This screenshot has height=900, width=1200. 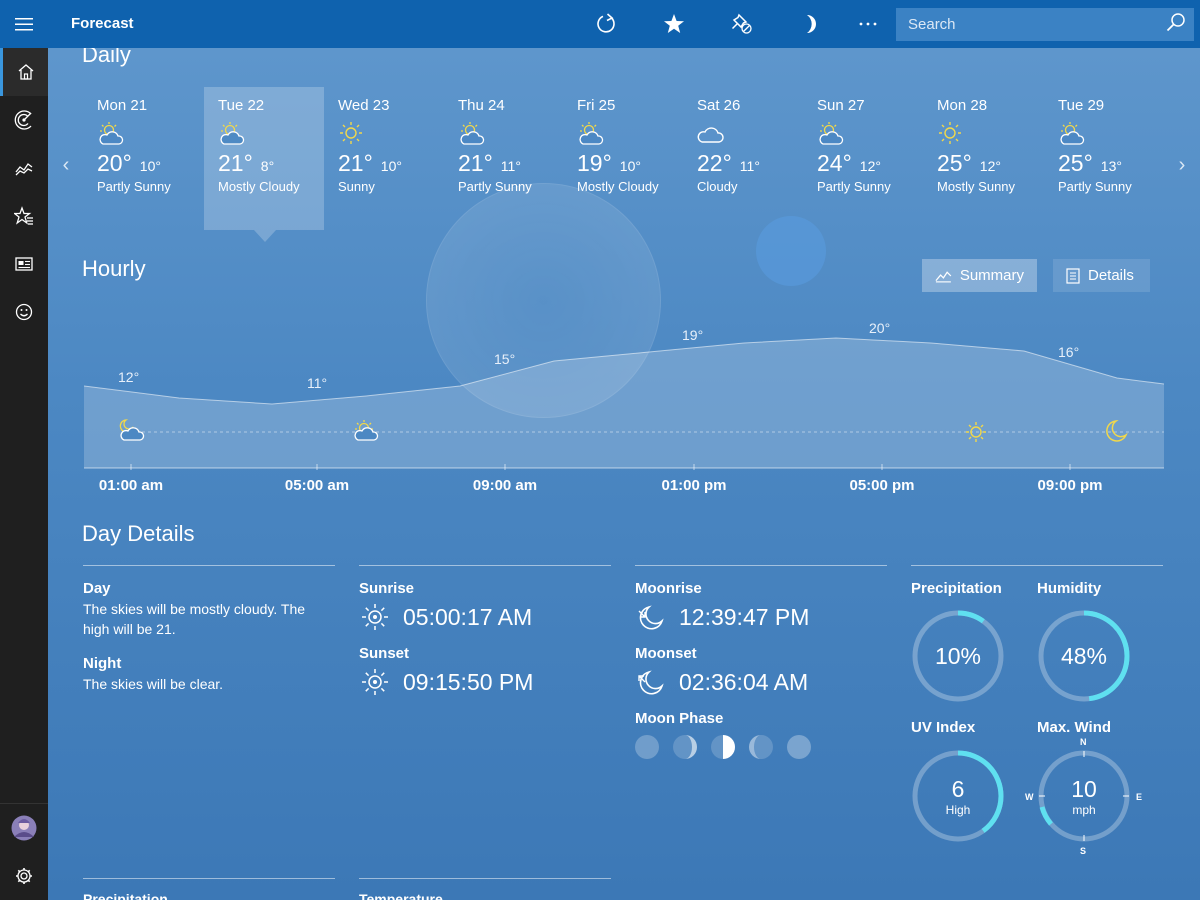 I want to click on day-condition: Cloudy, so click(x=717, y=186).